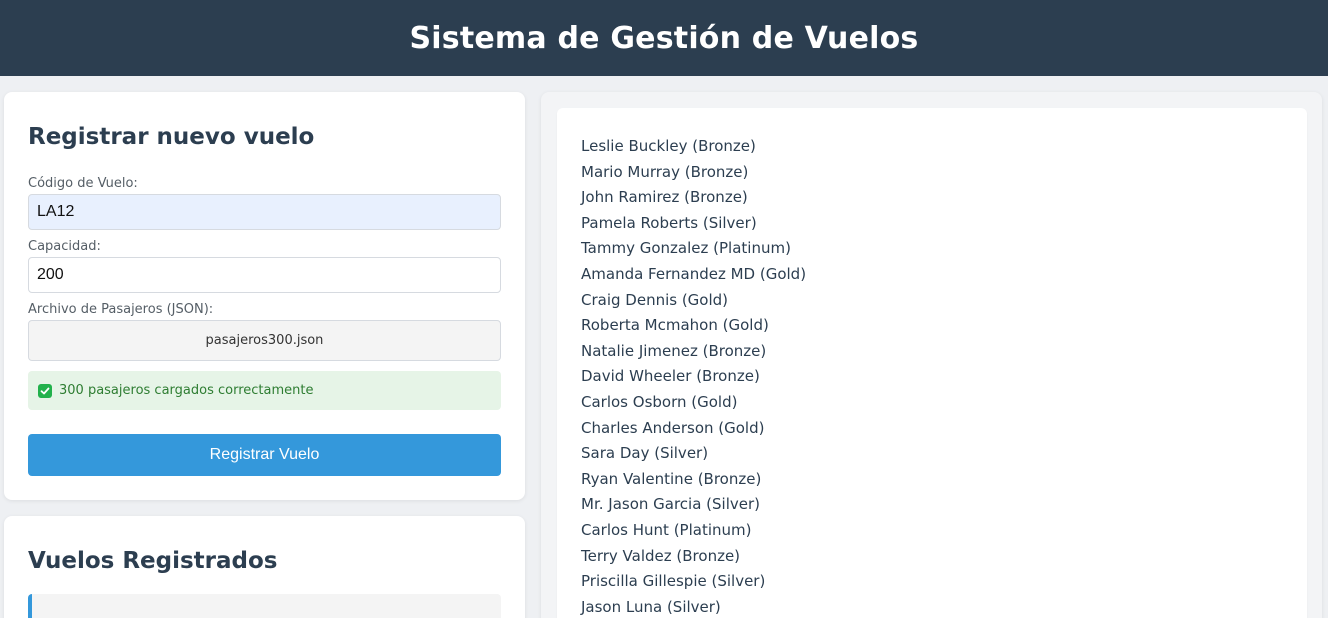 The height and width of the screenshot is (618, 1328). What do you see at coordinates (264, 340) in the screenshot?
I see `passenger-file-input: pasajeros300.json` at bounding box center [264, 340].